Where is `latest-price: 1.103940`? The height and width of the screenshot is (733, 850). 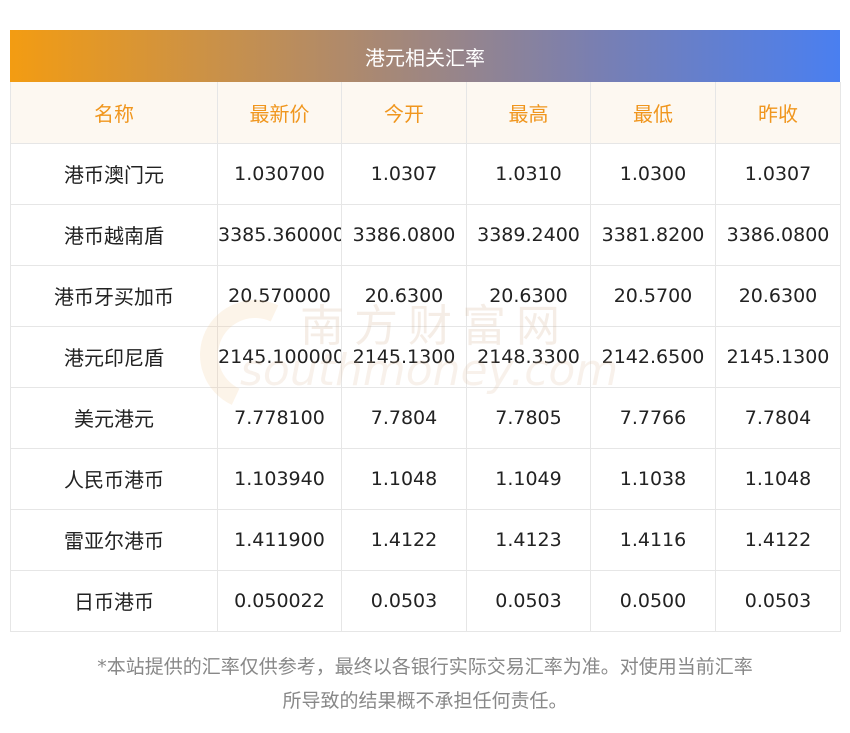
latest-price: 1.103940 is located at coordinates (279, 478).